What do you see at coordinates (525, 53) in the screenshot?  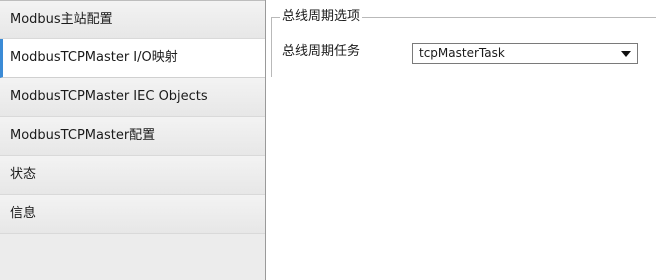 I see `bus-cycle-task-select: tcpMasterTask` at bounding box center [525, 53].